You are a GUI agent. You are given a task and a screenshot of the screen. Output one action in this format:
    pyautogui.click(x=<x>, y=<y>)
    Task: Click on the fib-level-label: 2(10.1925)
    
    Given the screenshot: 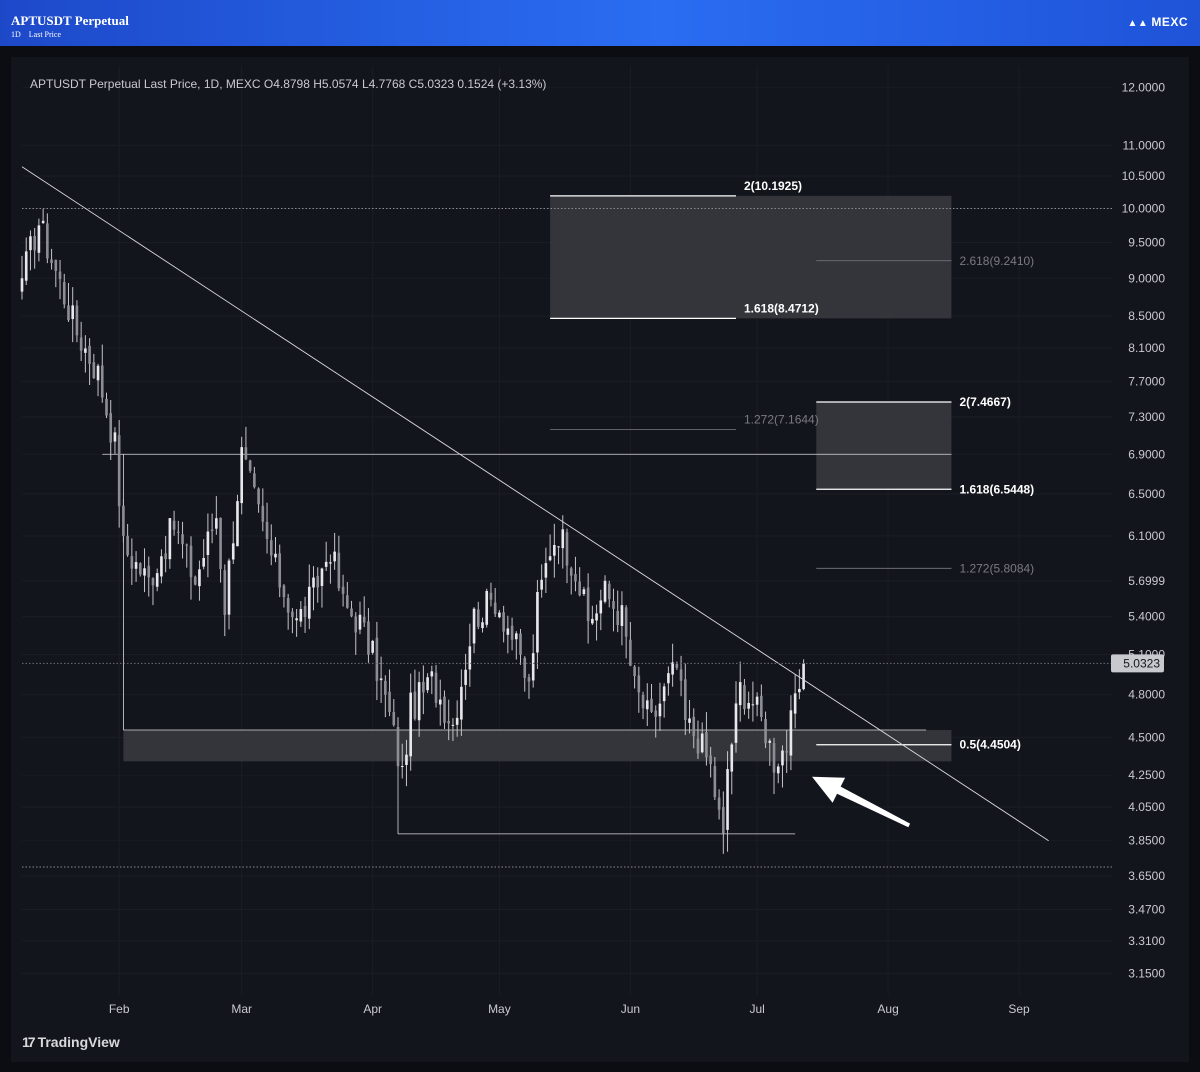 What is the action you would take?
    pyautogui.click(x=773, y=186)
    